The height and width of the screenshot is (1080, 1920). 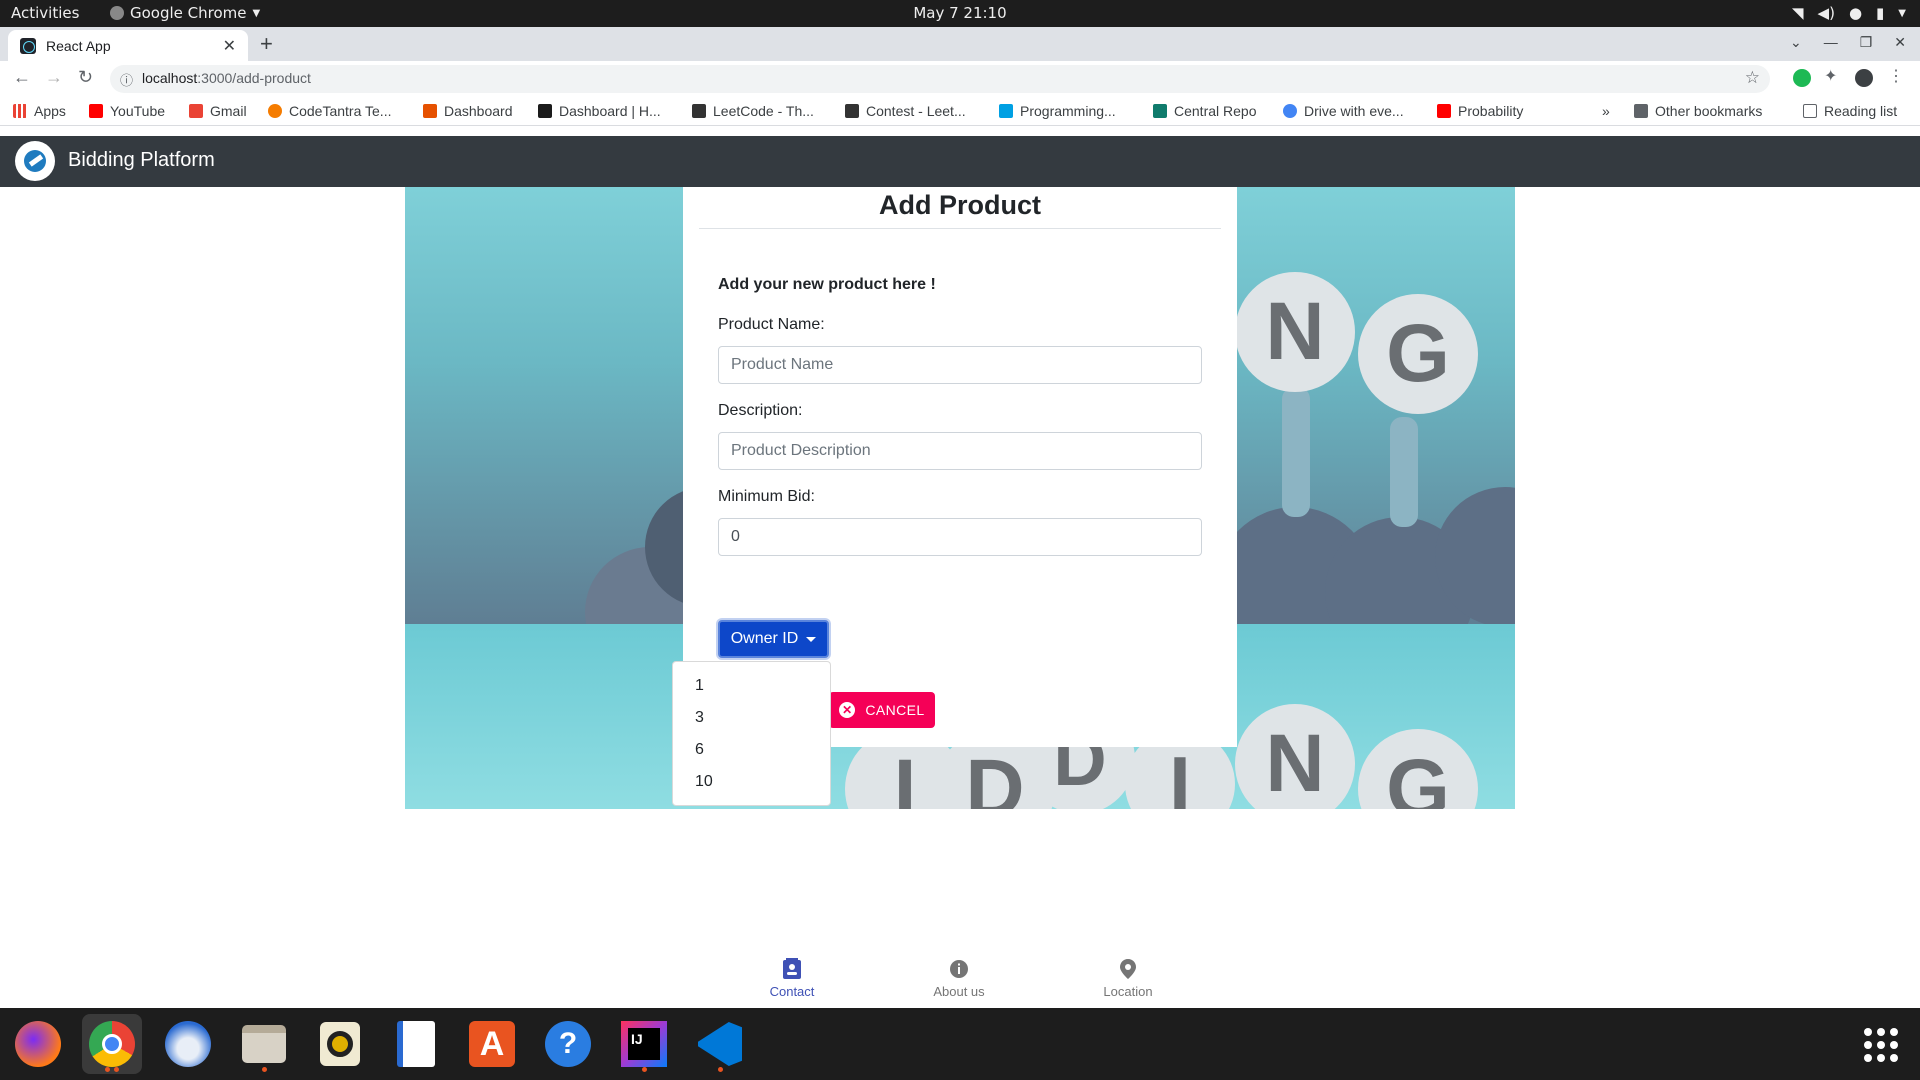 What do you see at coordinates (1881, 1045) in the screenshot?
I see `show-applications-icon` at bounding box center [1881, 1045].